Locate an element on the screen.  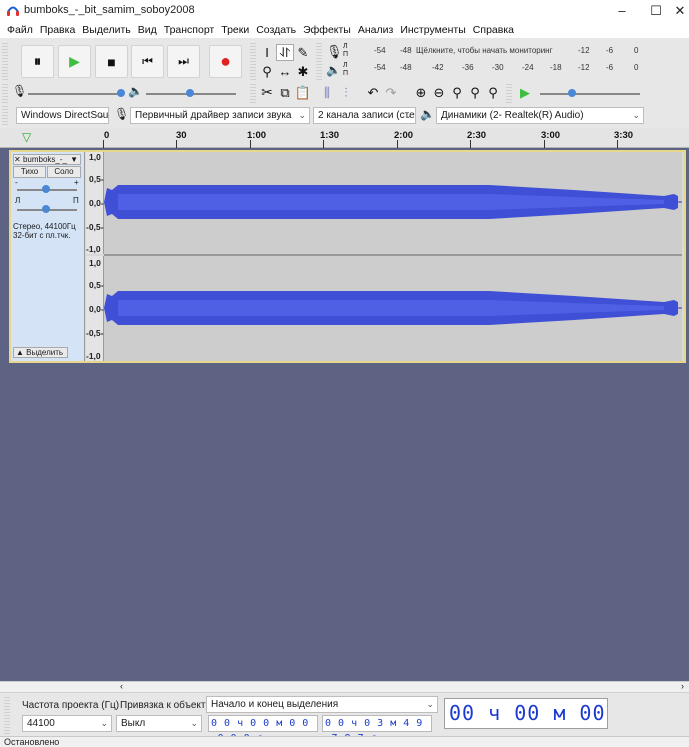
draw-tool-icon: ✎ is located at coordinates (303, 52).